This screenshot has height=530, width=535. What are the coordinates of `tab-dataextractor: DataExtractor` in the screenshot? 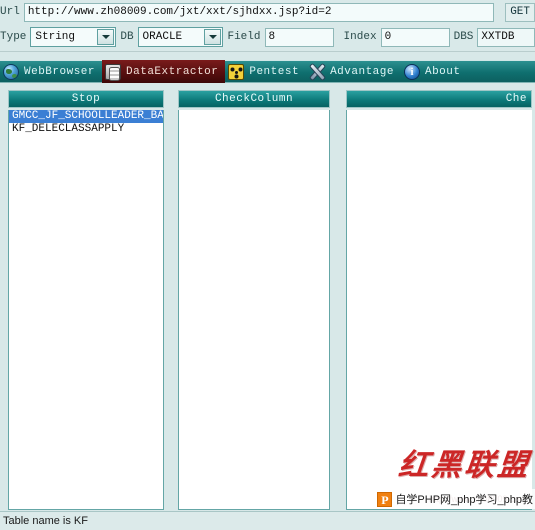 It's located at (164, 71).